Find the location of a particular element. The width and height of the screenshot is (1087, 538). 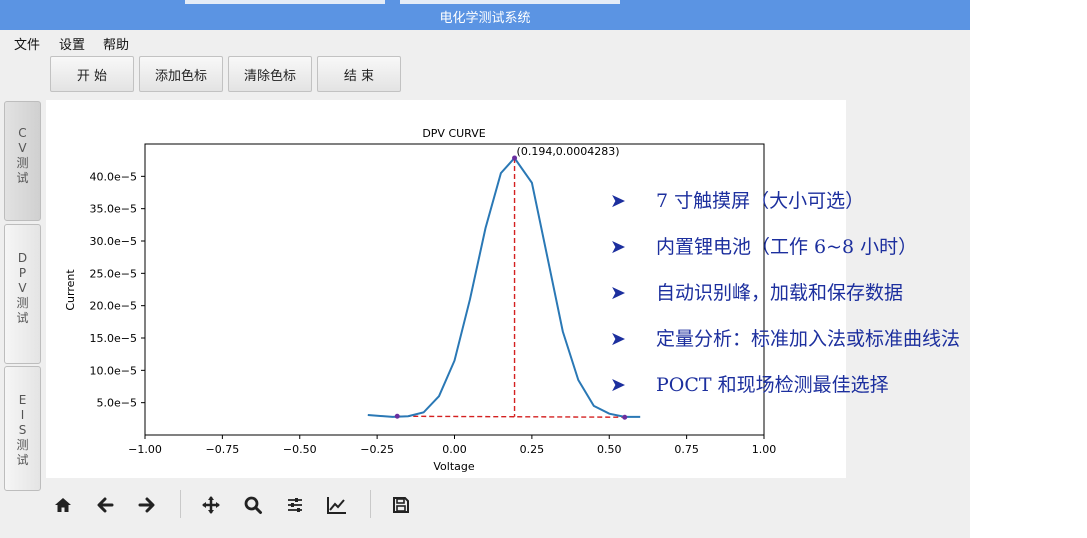

tab-dpv-test: D P V 测 试 is located at coordinates (22, 294).